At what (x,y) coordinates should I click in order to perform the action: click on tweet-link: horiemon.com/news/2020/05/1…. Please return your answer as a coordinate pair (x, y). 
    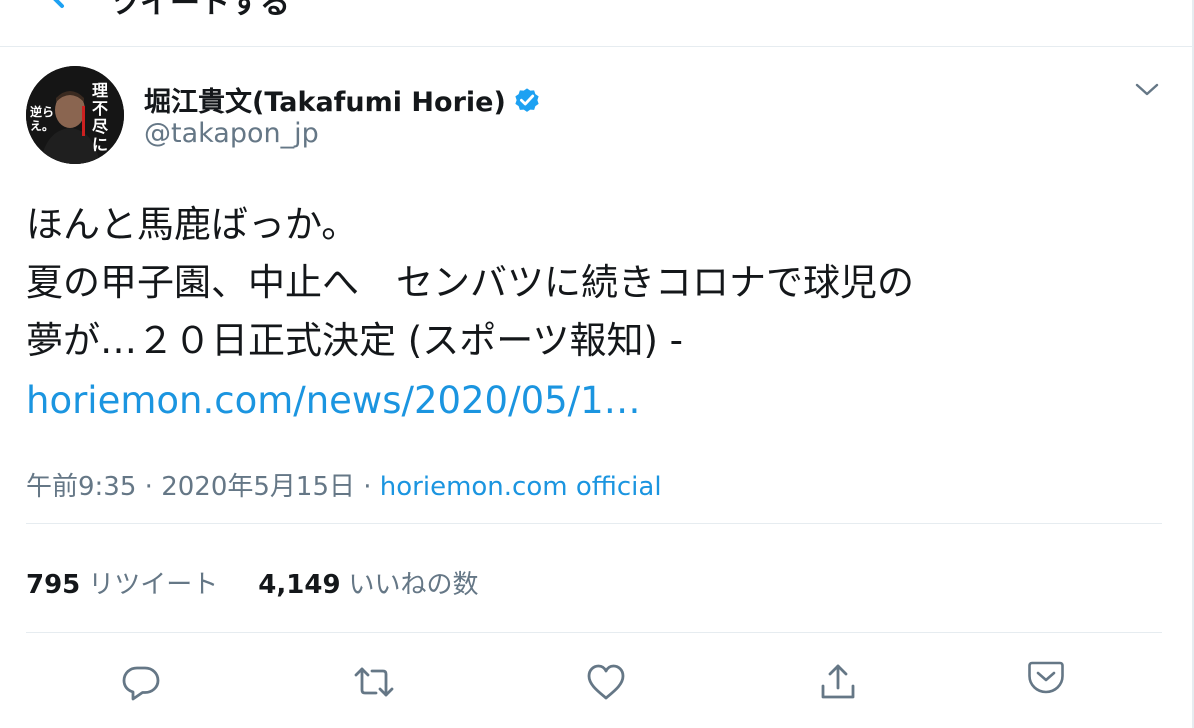
    Looking at the image, I should click on (586, 401).